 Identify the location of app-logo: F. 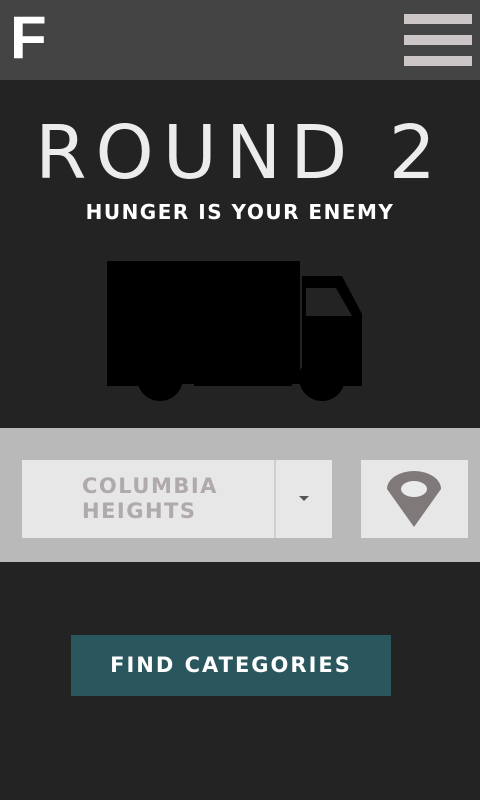
(28, 37).